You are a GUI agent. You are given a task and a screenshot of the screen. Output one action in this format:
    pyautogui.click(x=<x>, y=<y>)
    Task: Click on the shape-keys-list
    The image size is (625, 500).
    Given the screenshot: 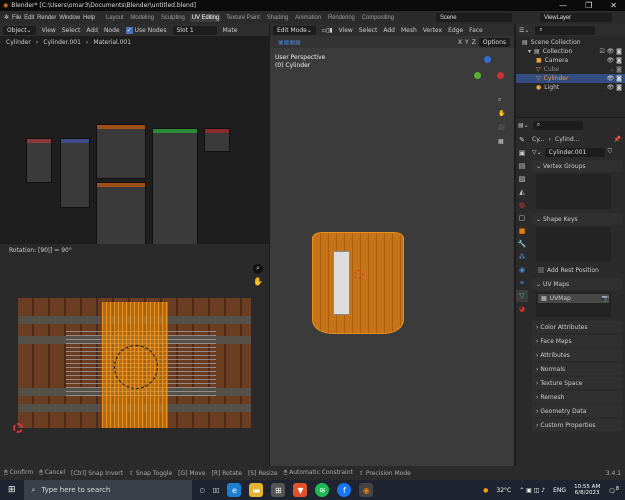 What is the action you would take?
    pyautogui.click(x=573, y=244)
    